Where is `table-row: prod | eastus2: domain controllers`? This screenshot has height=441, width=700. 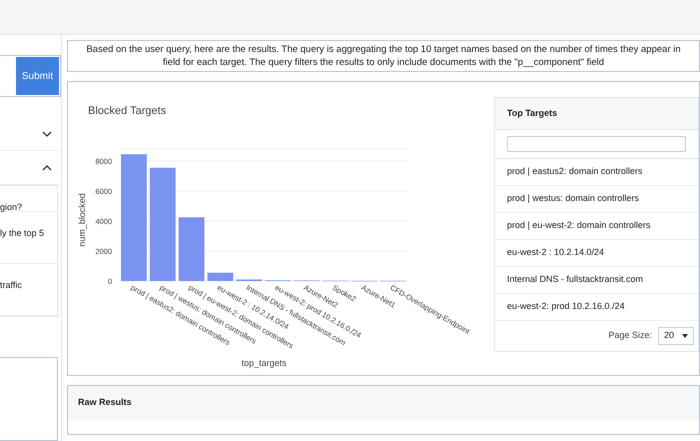 table-row: prod | eastus2: domain controllers is located at coordinates (596, 172).